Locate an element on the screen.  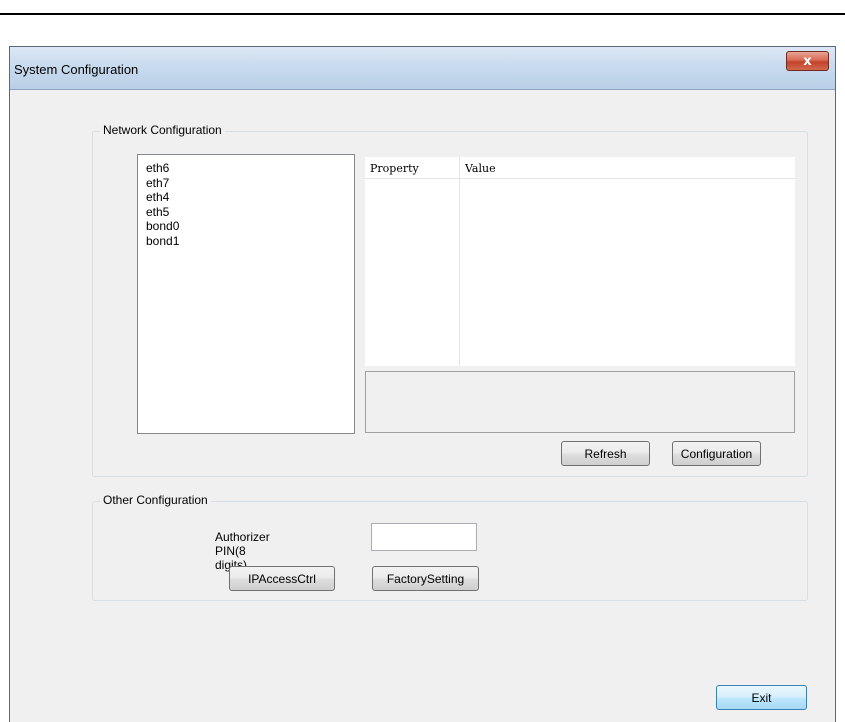
factory-setting-button: FactorySetting is located at coordinates (425, 578).